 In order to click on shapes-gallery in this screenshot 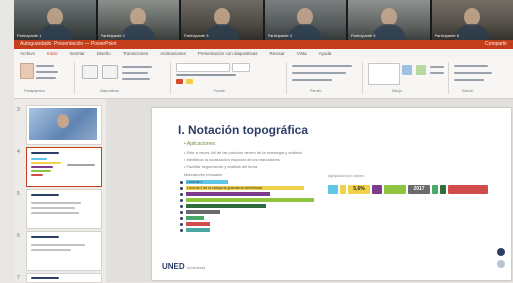, I will do `click(384, 74)`.